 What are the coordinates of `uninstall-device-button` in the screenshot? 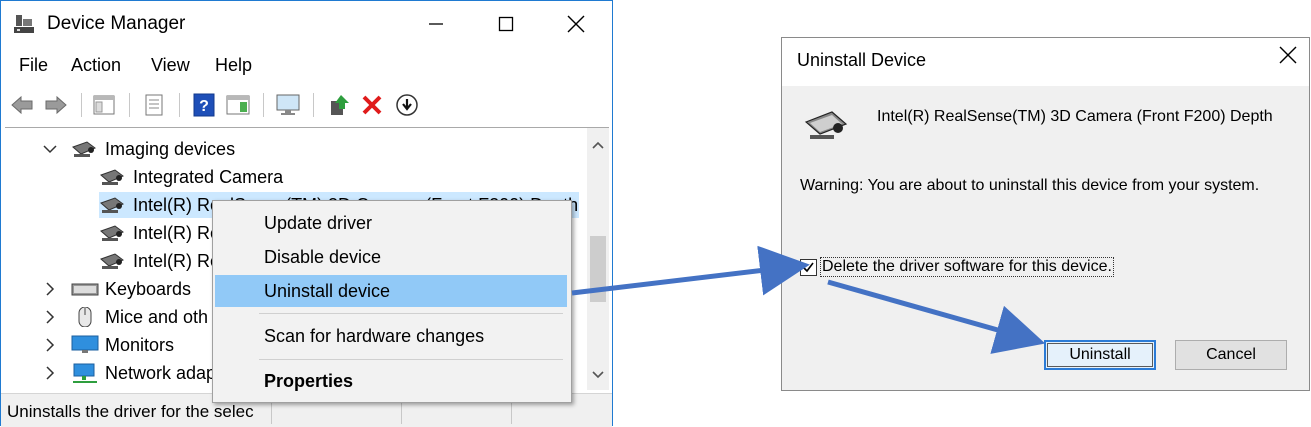 It's located at (372, 105).